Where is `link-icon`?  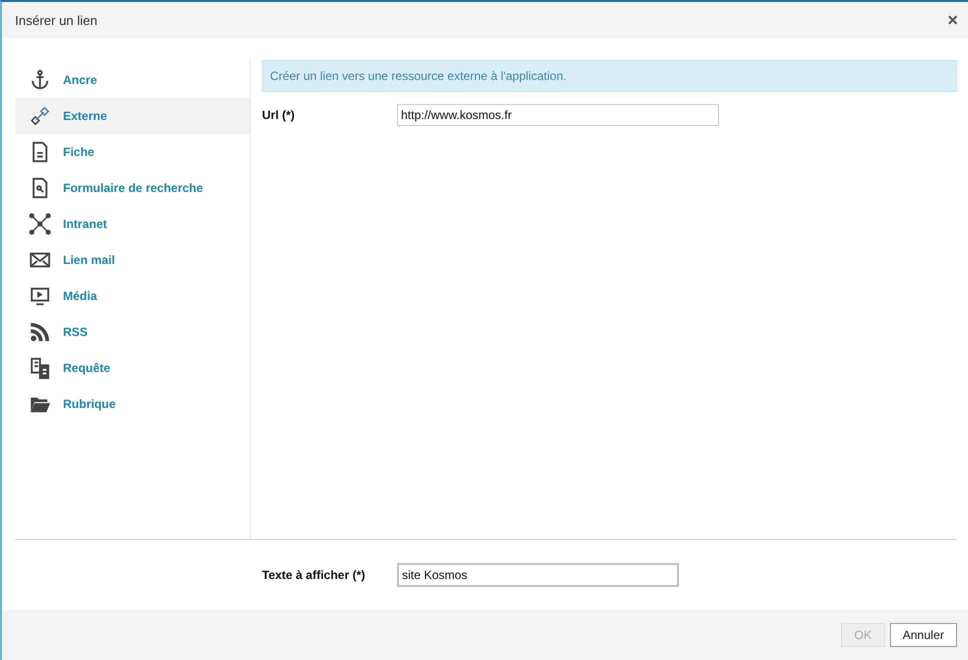
link-icon is located at coordinates (40, 116).